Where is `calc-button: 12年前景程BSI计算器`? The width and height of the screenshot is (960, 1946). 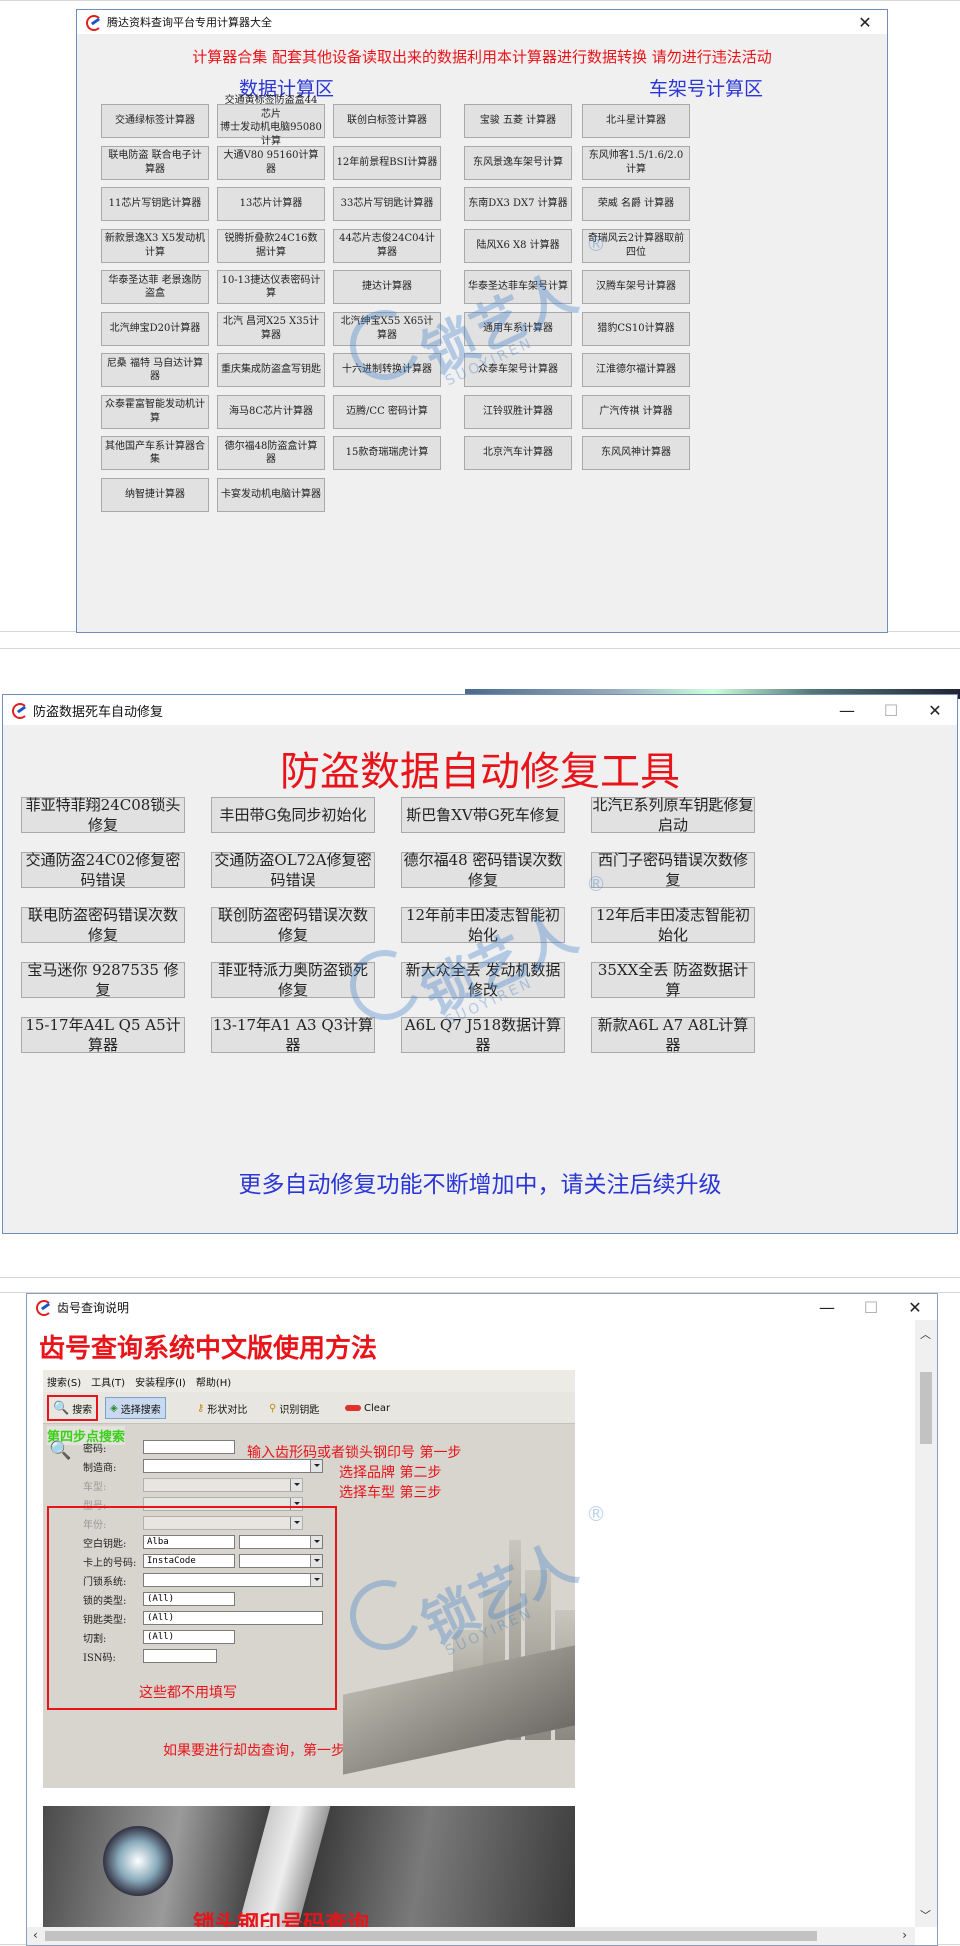 calc-button: 12年前景程BSI计算器 is located at coordinates (387, 162).